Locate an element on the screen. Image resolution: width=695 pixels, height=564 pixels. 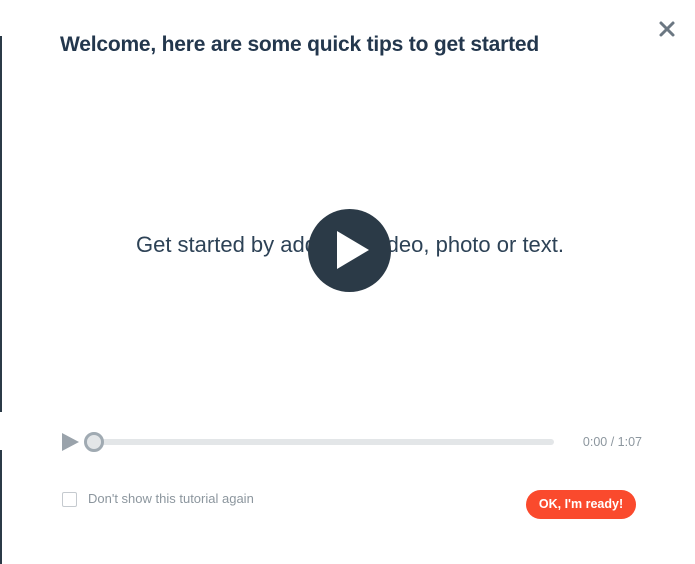
big-play-button is located at coordinates (349, 250).